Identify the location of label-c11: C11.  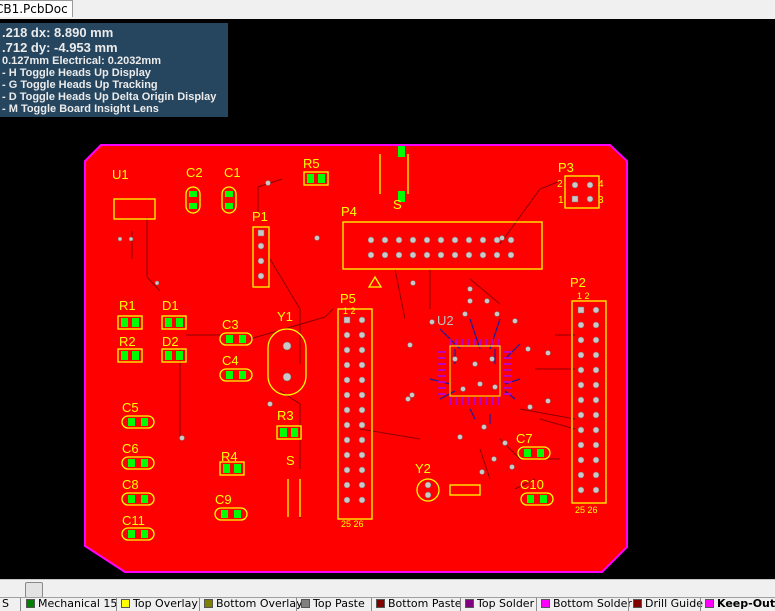
(133, 520).